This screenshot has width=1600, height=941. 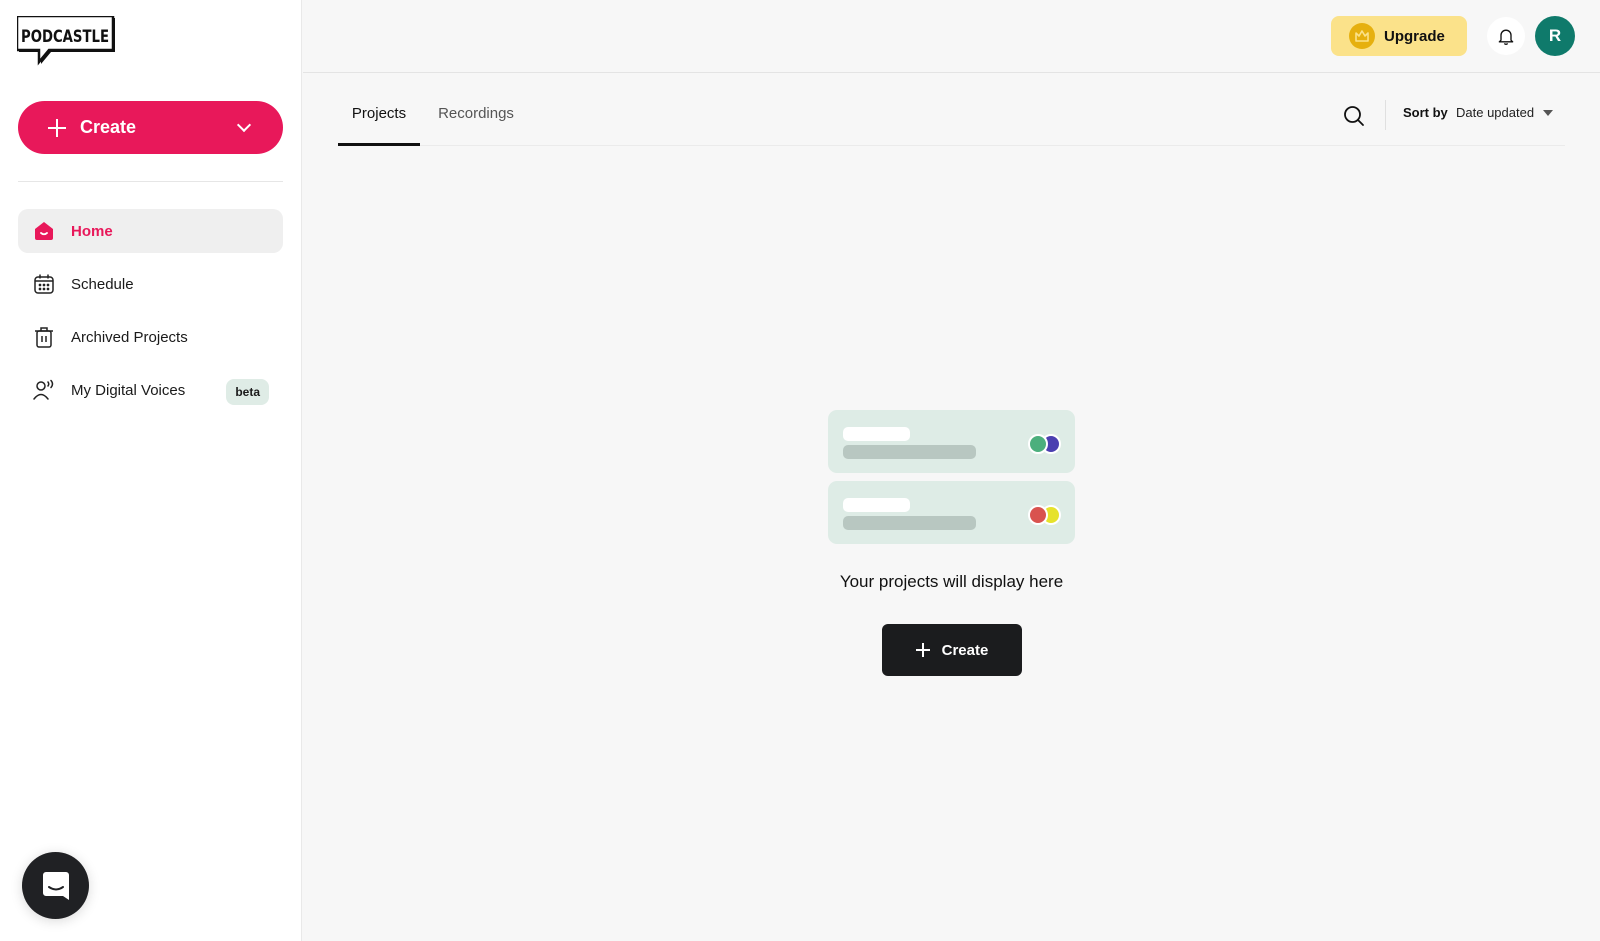 I want to click on project-tabs: Projects Recordings Sort by Date updated, so click(x=951, y=121).